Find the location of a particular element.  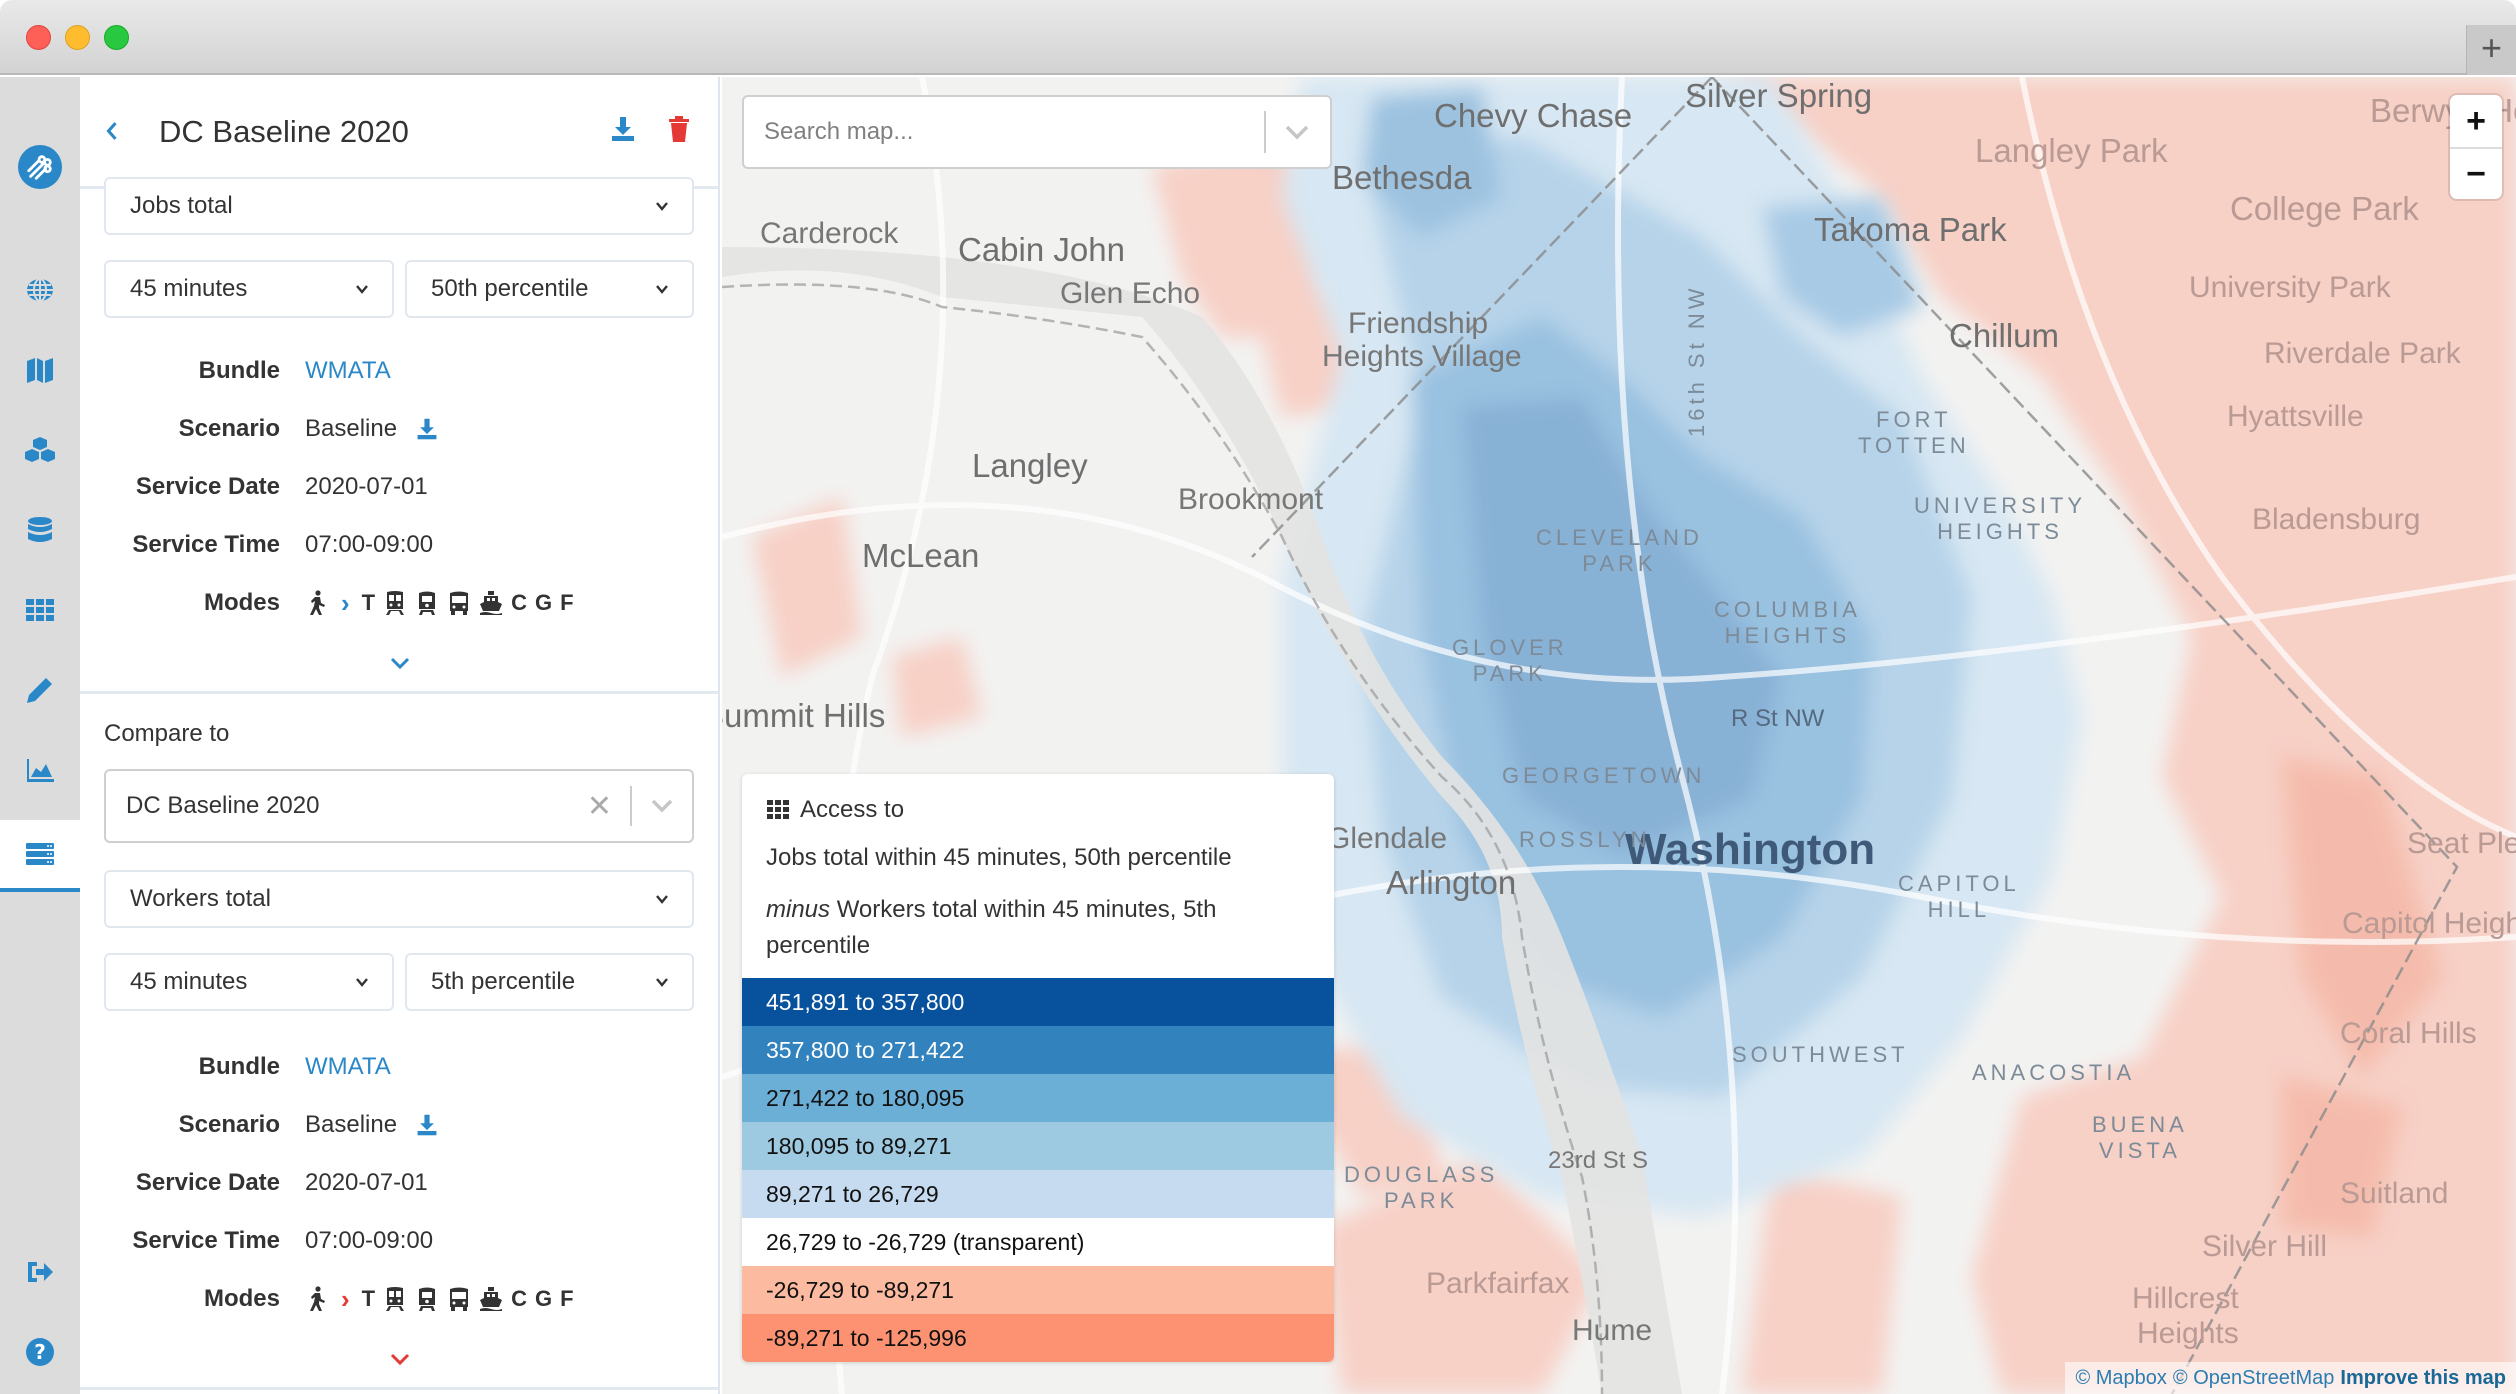

bundle-link: WMATA is located at coordinates (348, 371).